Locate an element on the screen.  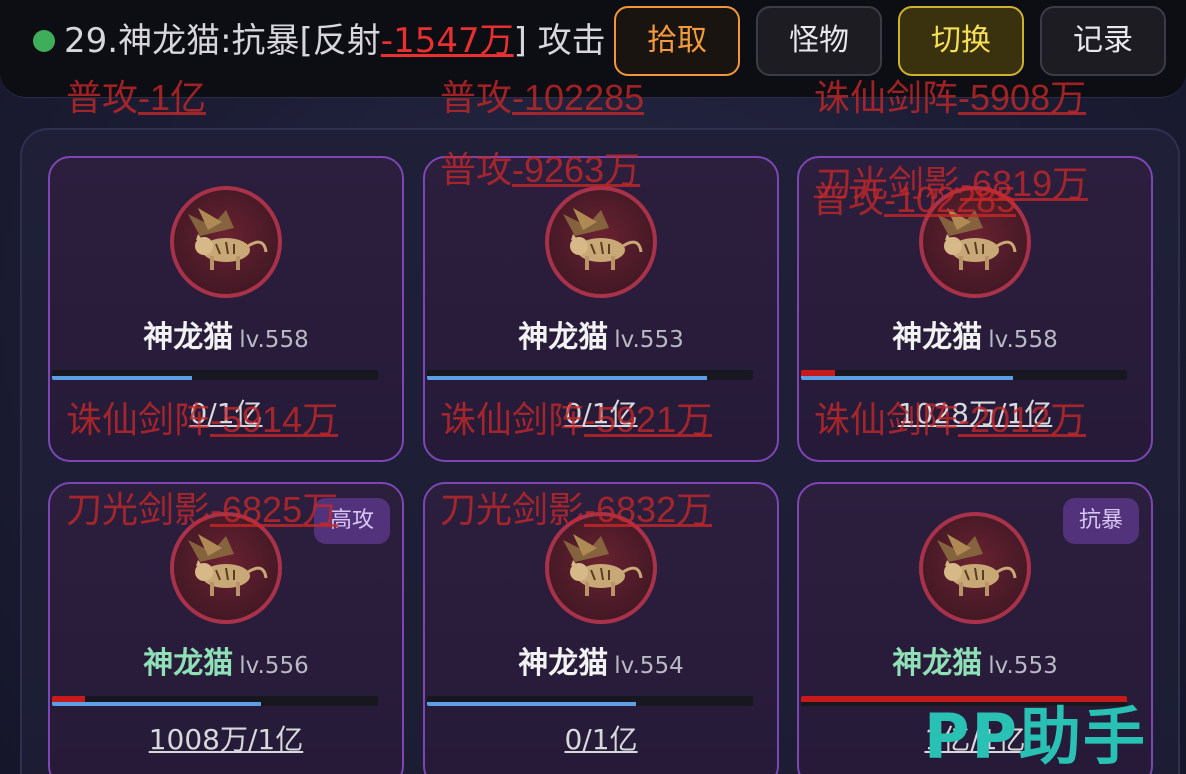
damage-float: 刀光剑影-6825万 is located at coordinates (202, 509).